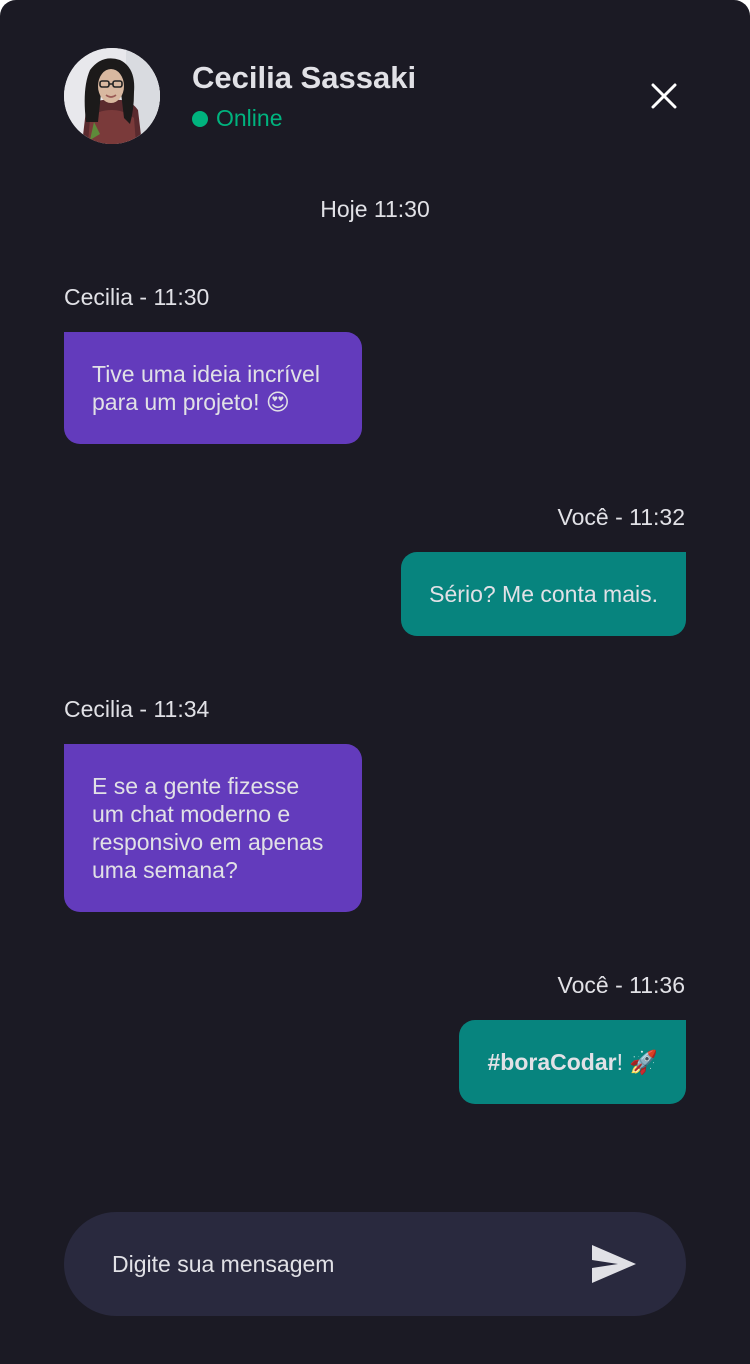 The image size is (750, 1364). I want to click on message-line: Tive uma ideia incrível, so click(206, 374).